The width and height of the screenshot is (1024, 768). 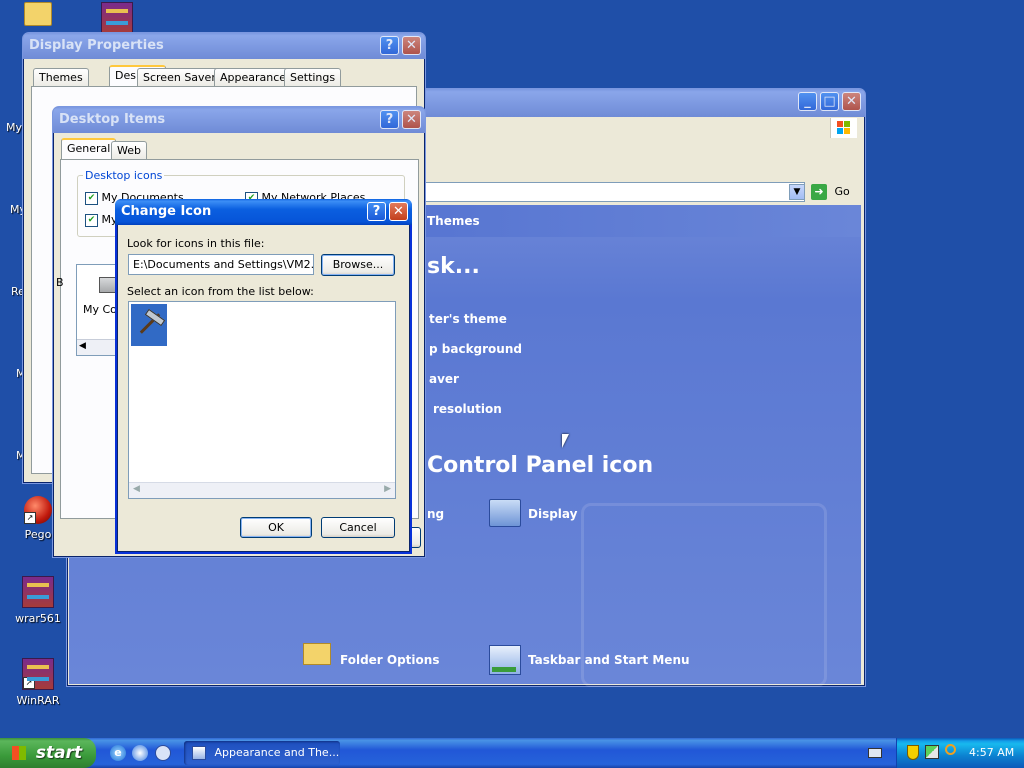 What do you see at coordinates (565, 441) in the screenshot?
I see `mouse-cursor-icon` at bounding box center [565, 441].